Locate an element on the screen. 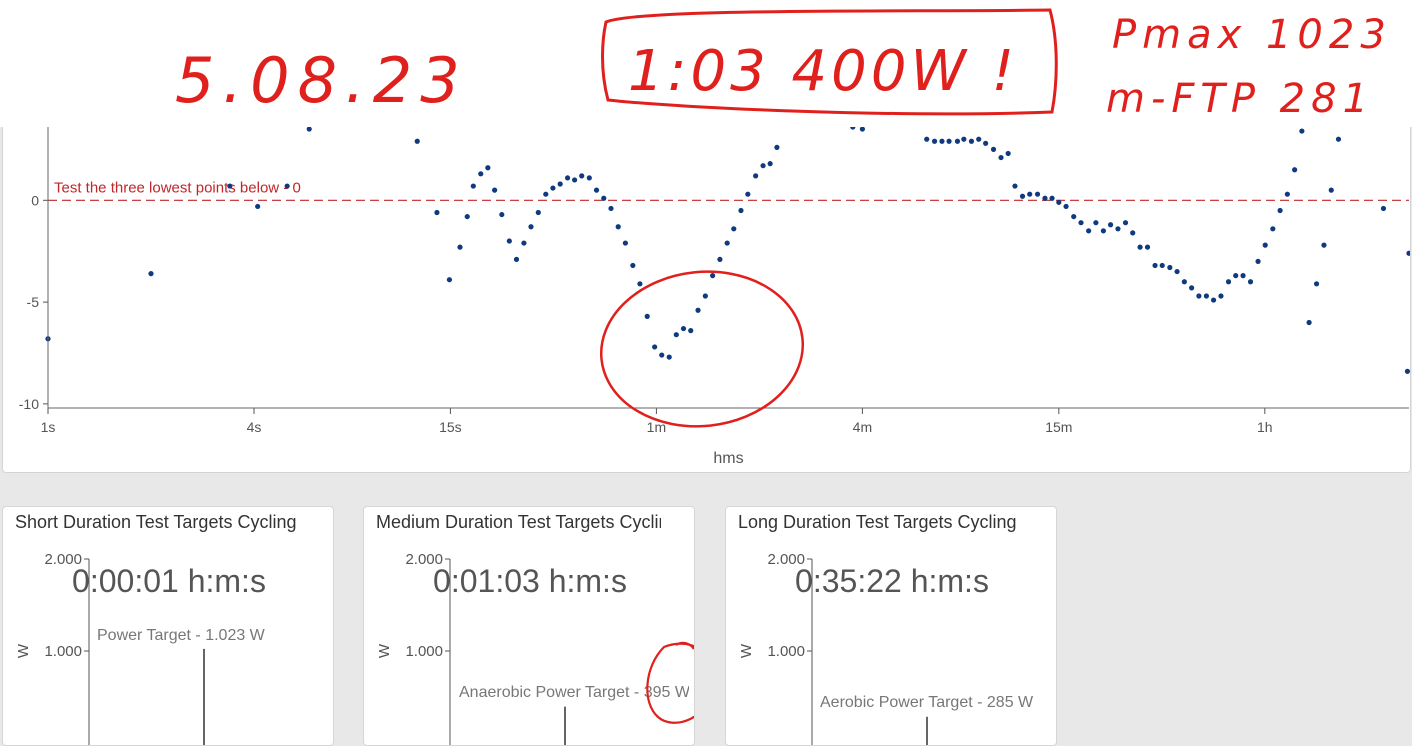 The image size is (1412, 746). y-tick-label: -10 is located at coordinates (29, 404).